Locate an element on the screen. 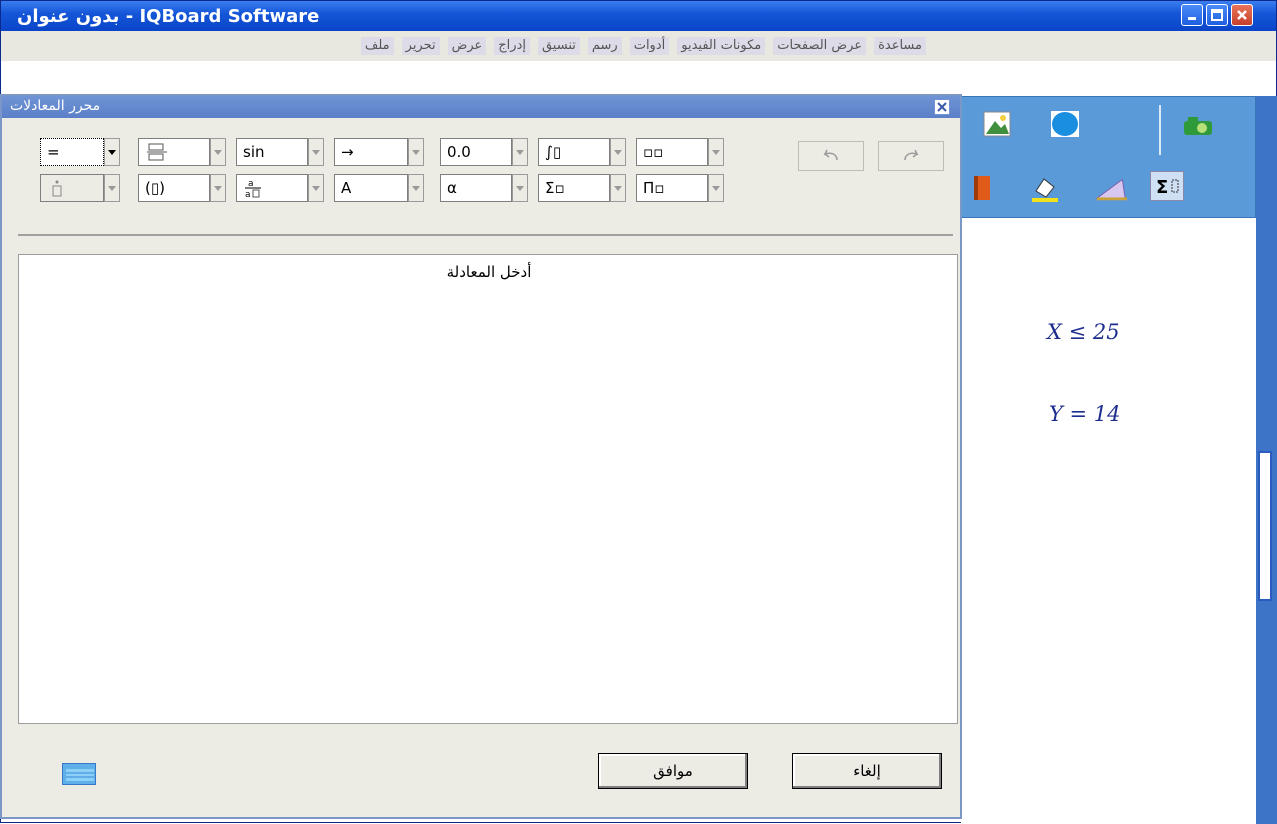 This screenshot has height=824, width=1277. matrix-dropdown-value: ▫▫ is located at coordinates (672, 152).